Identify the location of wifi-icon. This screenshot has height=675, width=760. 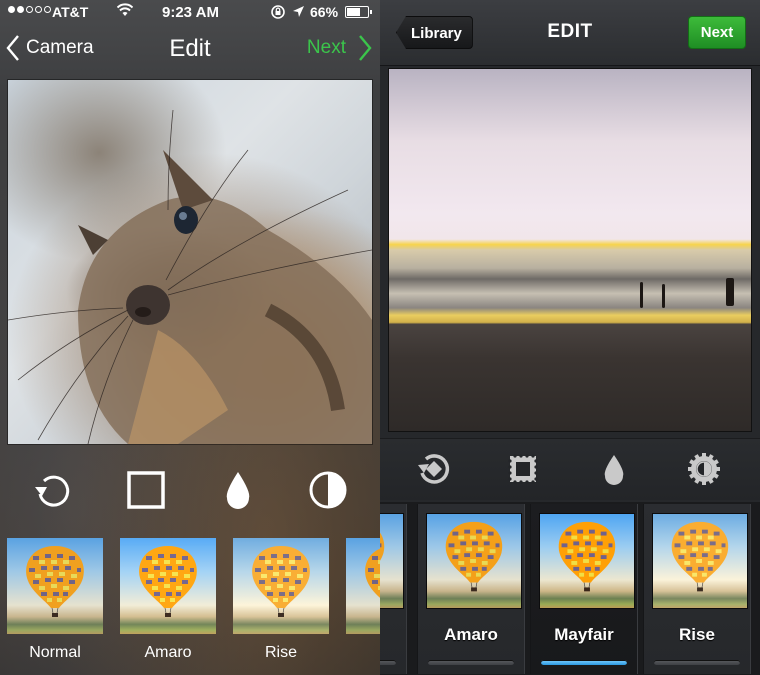
(125, 11).